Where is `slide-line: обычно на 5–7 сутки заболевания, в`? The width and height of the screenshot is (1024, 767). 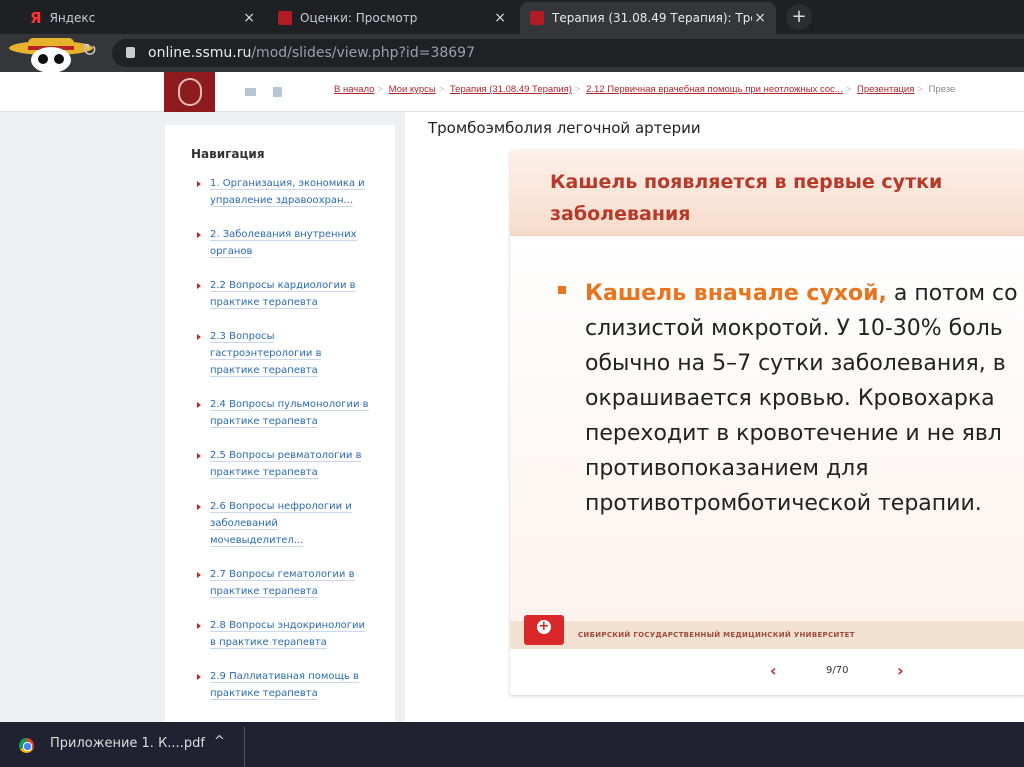
slide-line: обычно на 5–7 сутки заболевания, в is located at coordinates (795, 363).